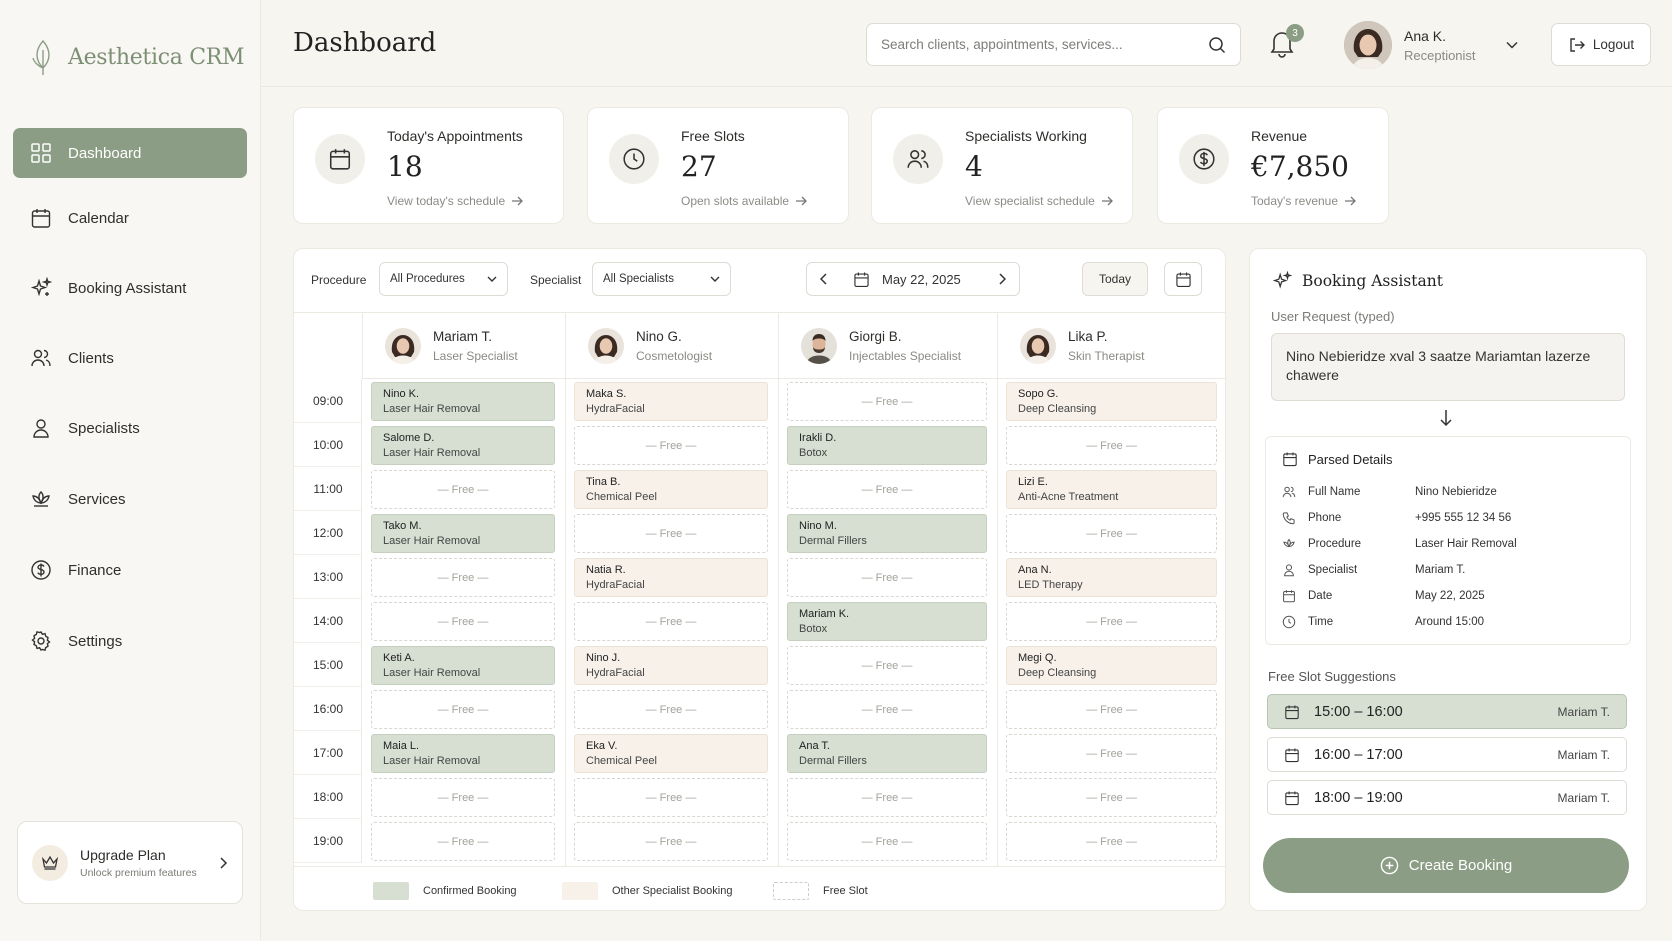 This screenshot has width=1672, height=941. What do you see at coordinates (130, 288) in the screenshot?
I see `sidebar-item-booking-assistant: Booking Assistant` at bounding box center [130, 288].